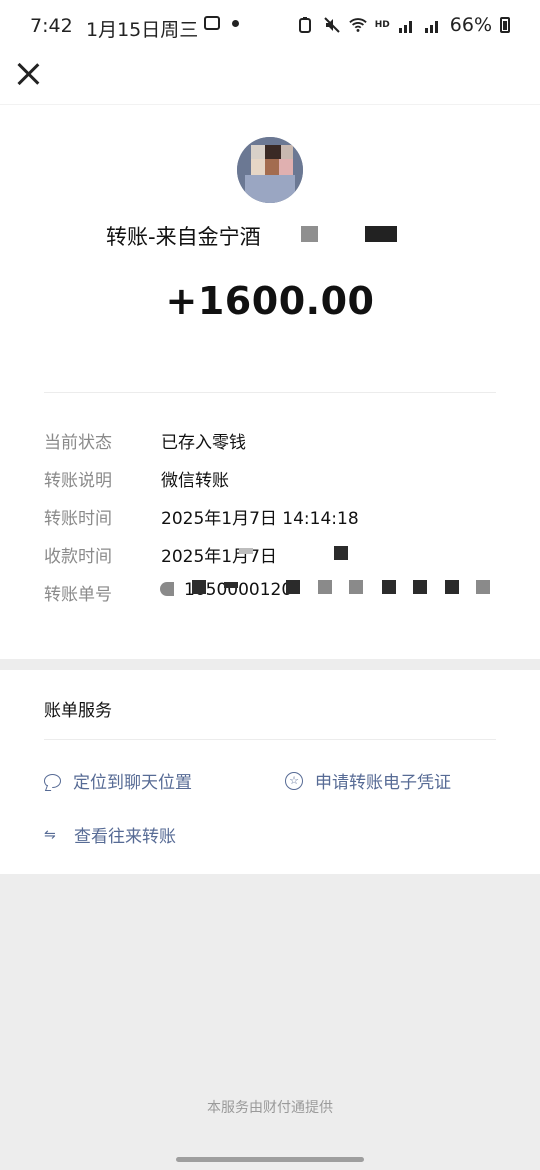 The image size is (540, 1170). What do you see at coordinates (132, 783) in the screenshot?
I see `locate-chat-label: 定位到聊天位置` at bounding box center [132, 783].